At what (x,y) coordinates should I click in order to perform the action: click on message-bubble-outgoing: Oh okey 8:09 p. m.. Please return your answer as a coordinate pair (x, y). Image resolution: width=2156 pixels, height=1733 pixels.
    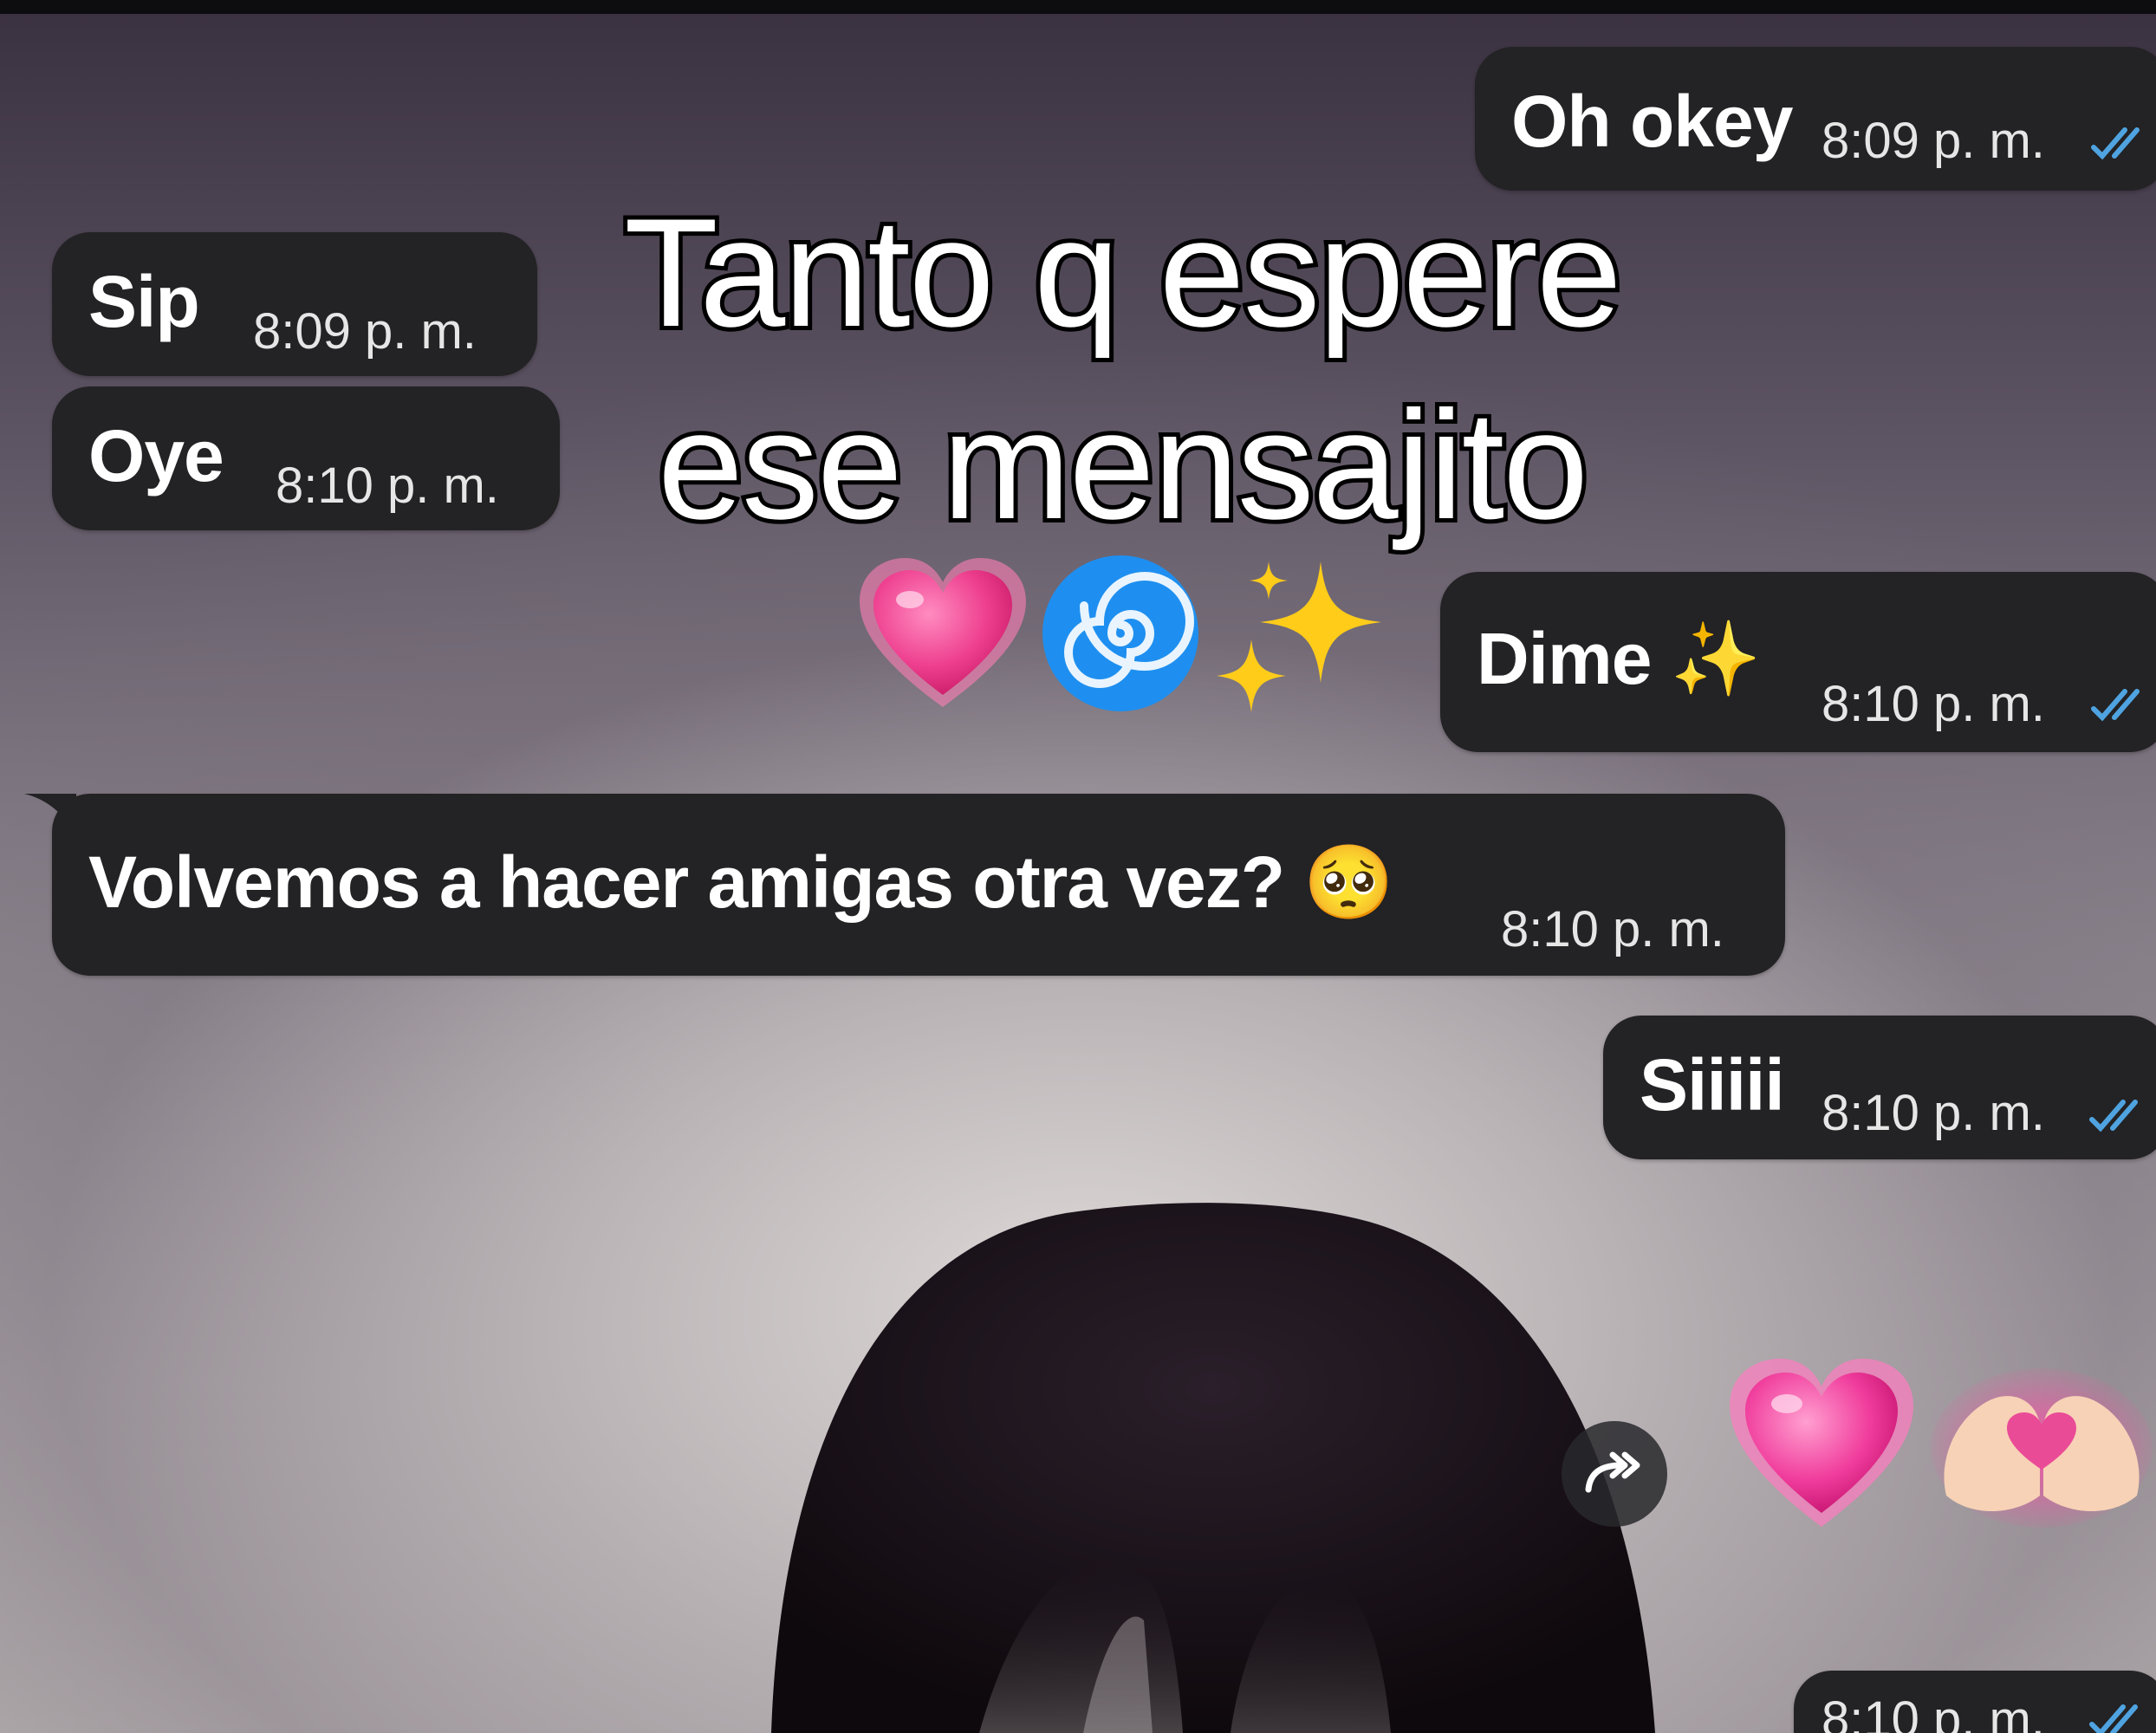
    Looking at the image, I should click on (1815, 119).